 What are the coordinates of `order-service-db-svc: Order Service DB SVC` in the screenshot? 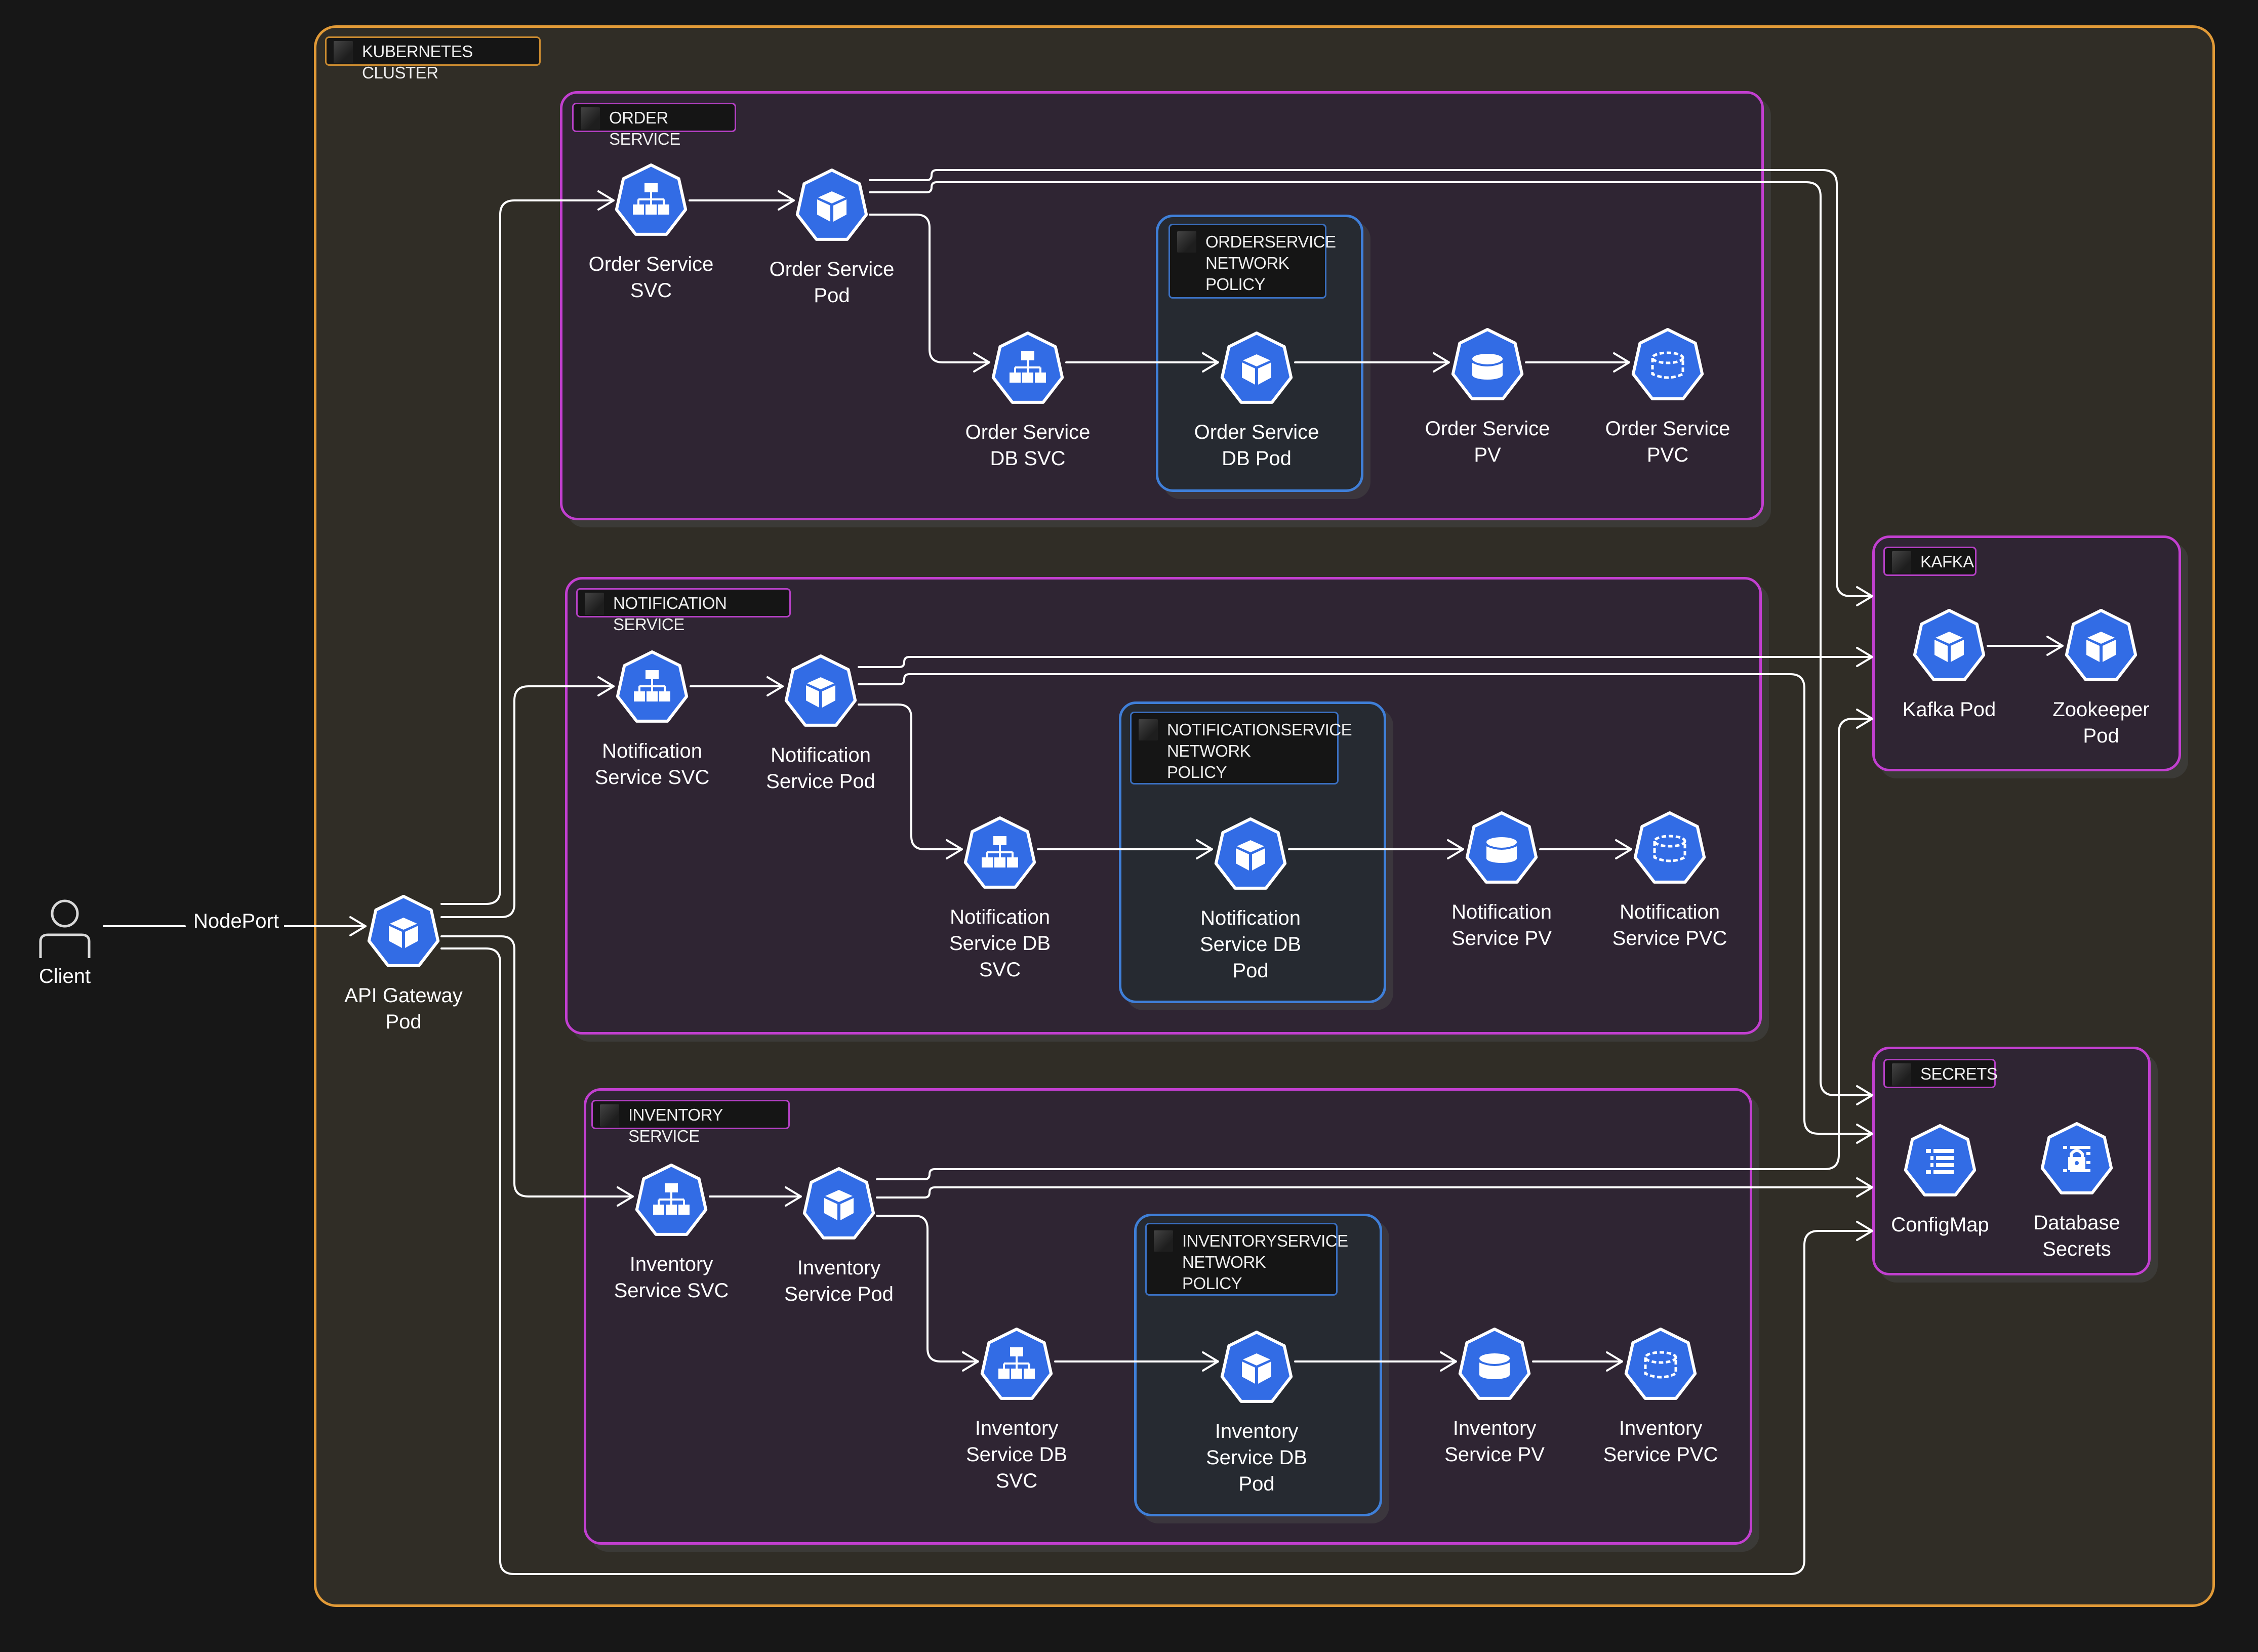 It's located at (1027, 401).